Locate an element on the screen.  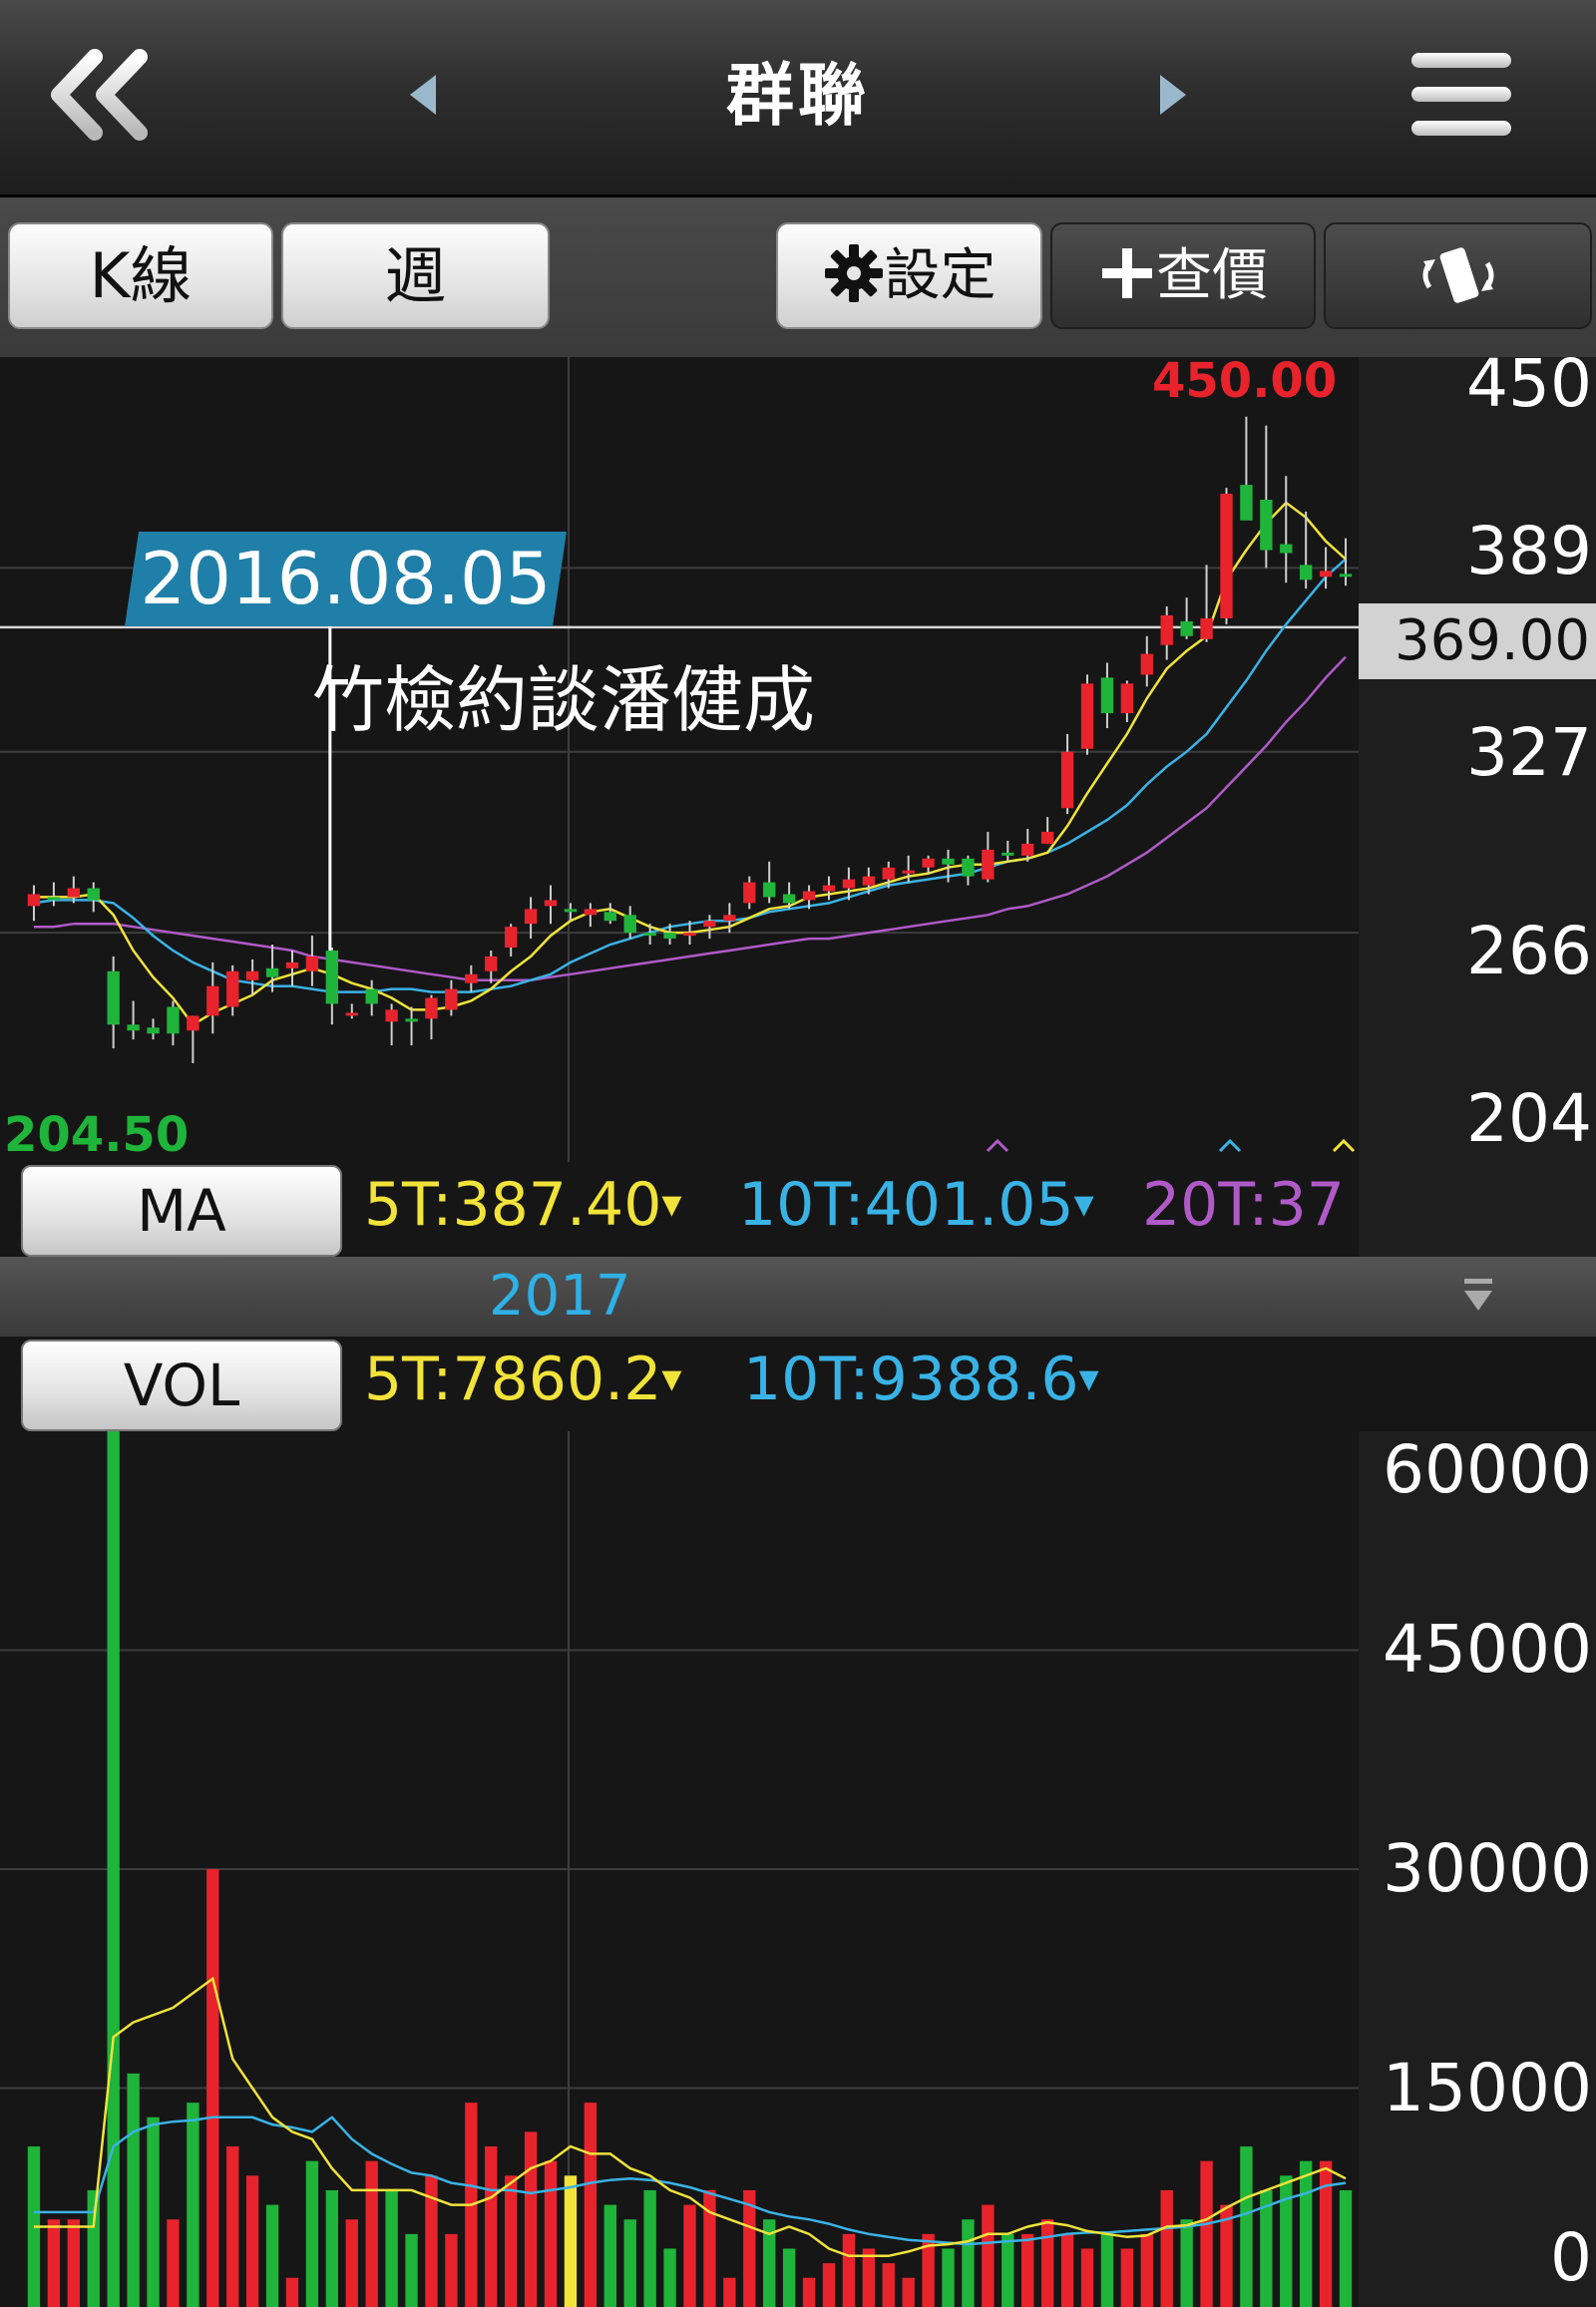
ma20-value: 20T:37 is located at coordinates (1243, 1205).